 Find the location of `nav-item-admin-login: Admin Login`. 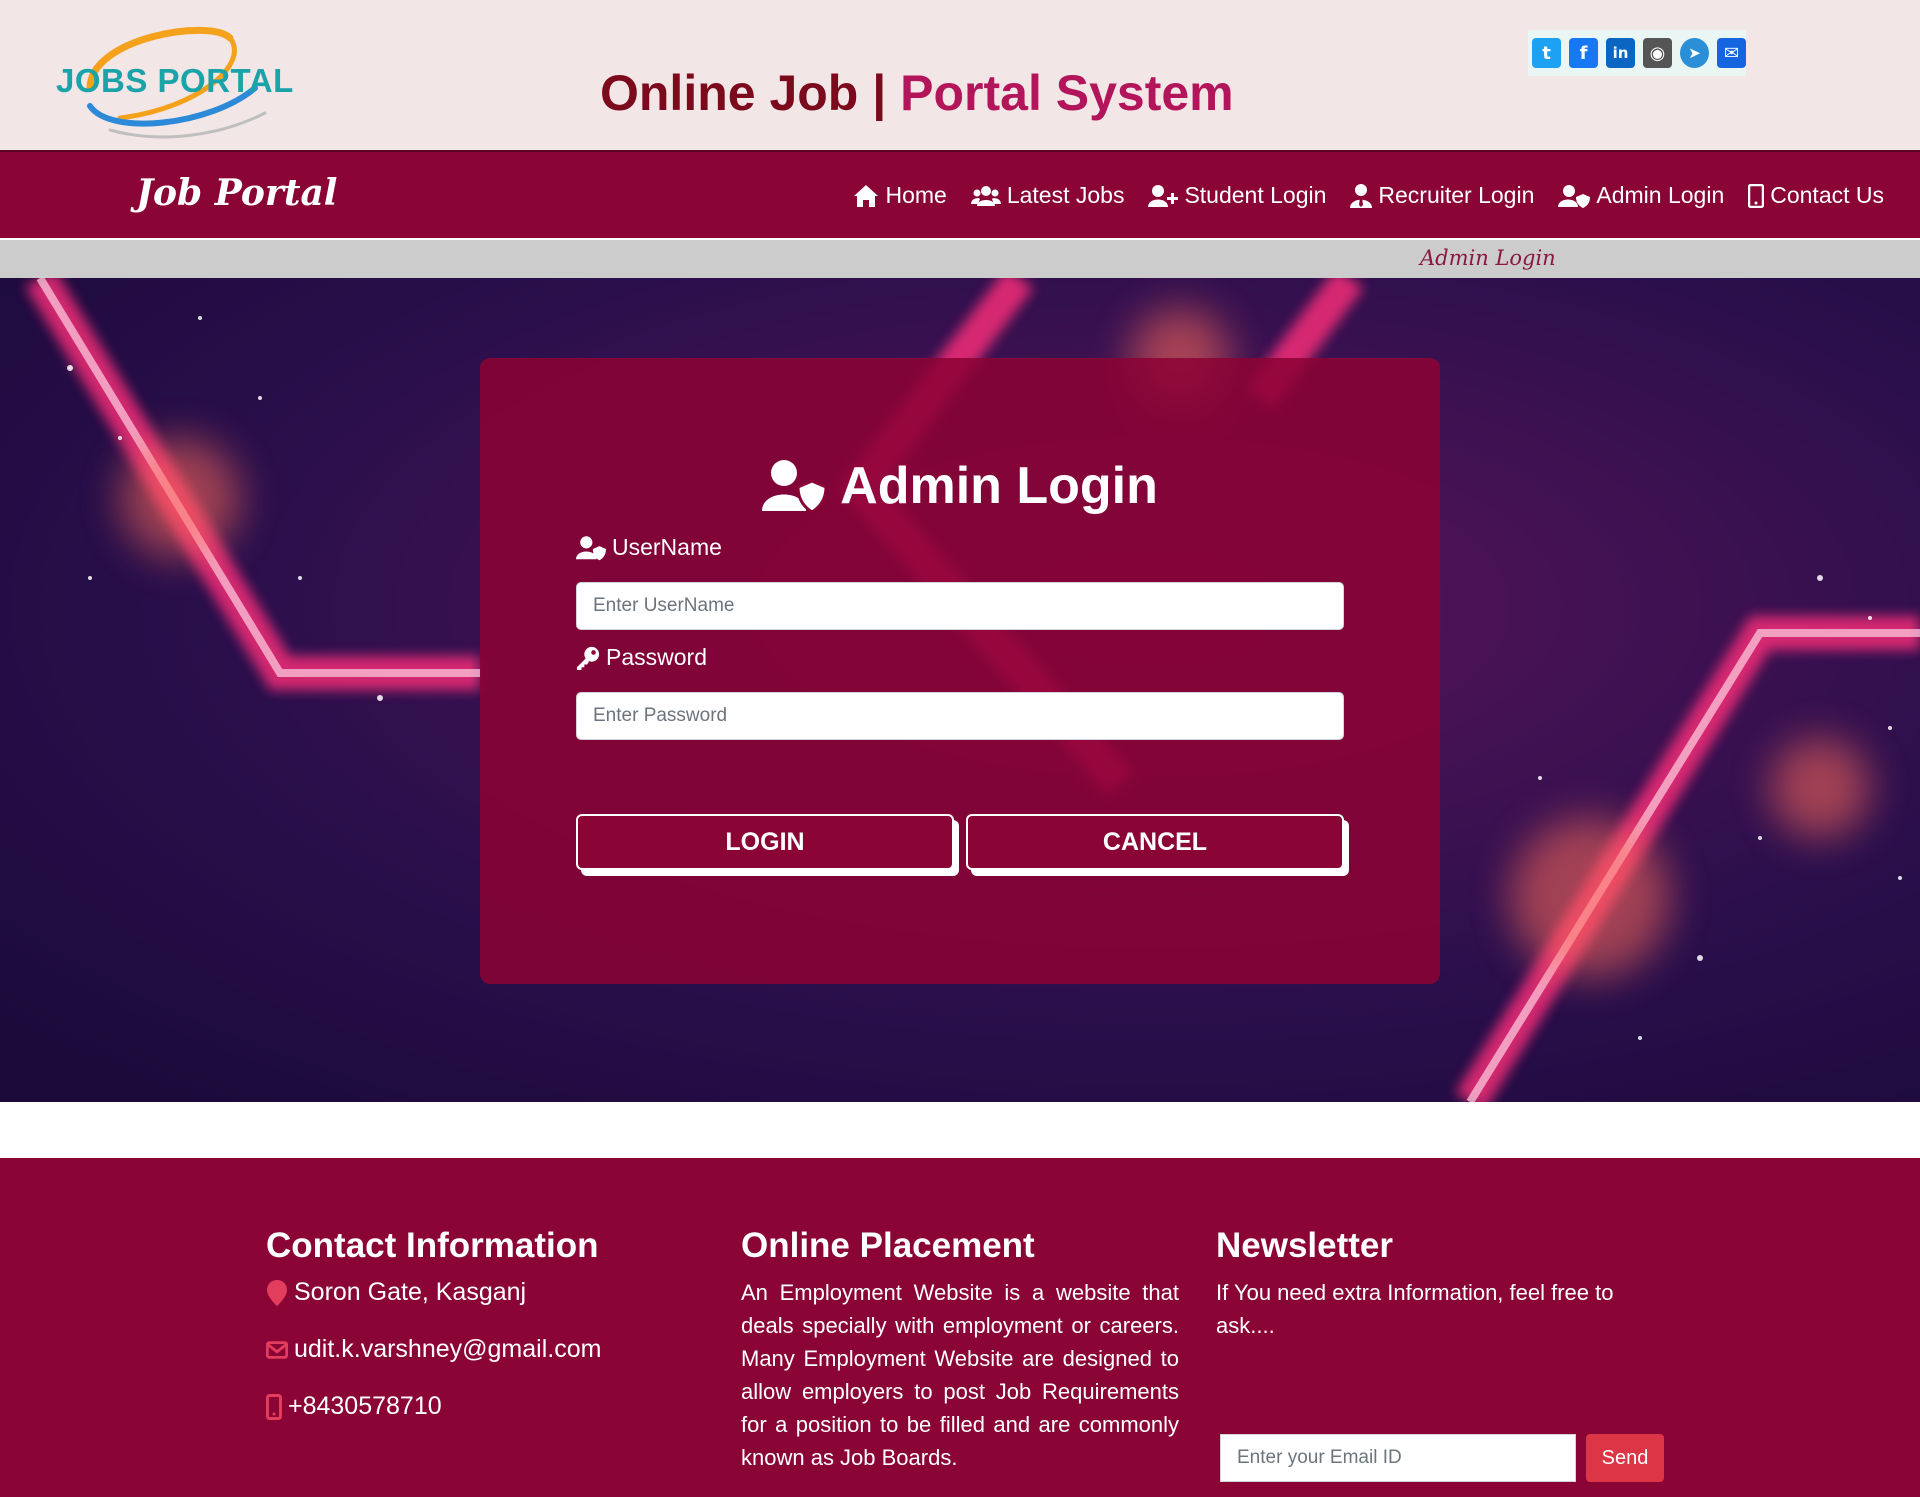

nav-item-admin-login: Admin Login is located at coordinates (1641, 195).